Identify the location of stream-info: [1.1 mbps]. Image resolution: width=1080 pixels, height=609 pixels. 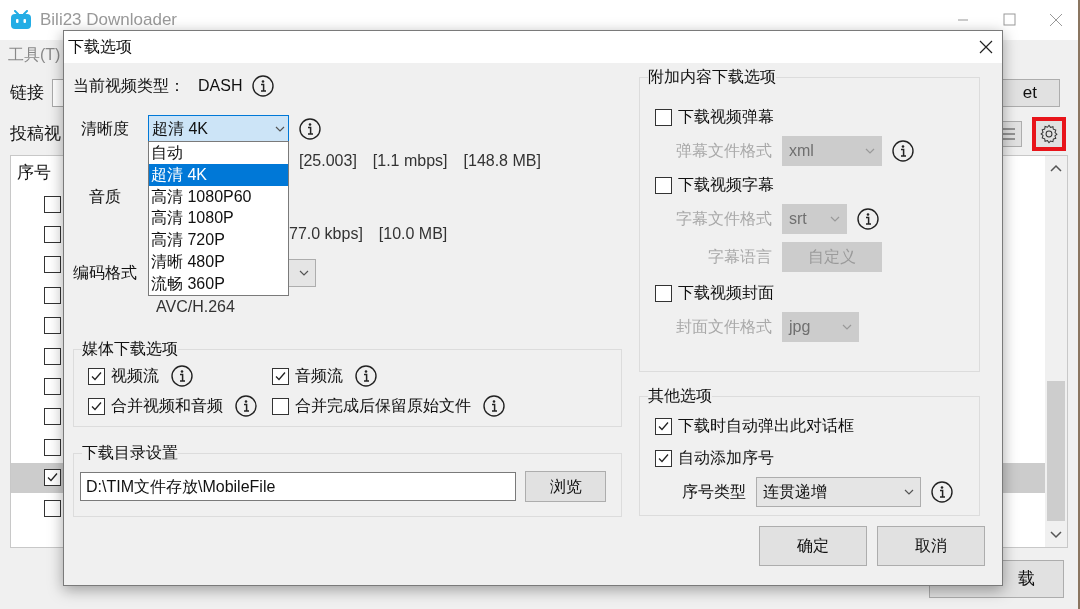
(410, 161).